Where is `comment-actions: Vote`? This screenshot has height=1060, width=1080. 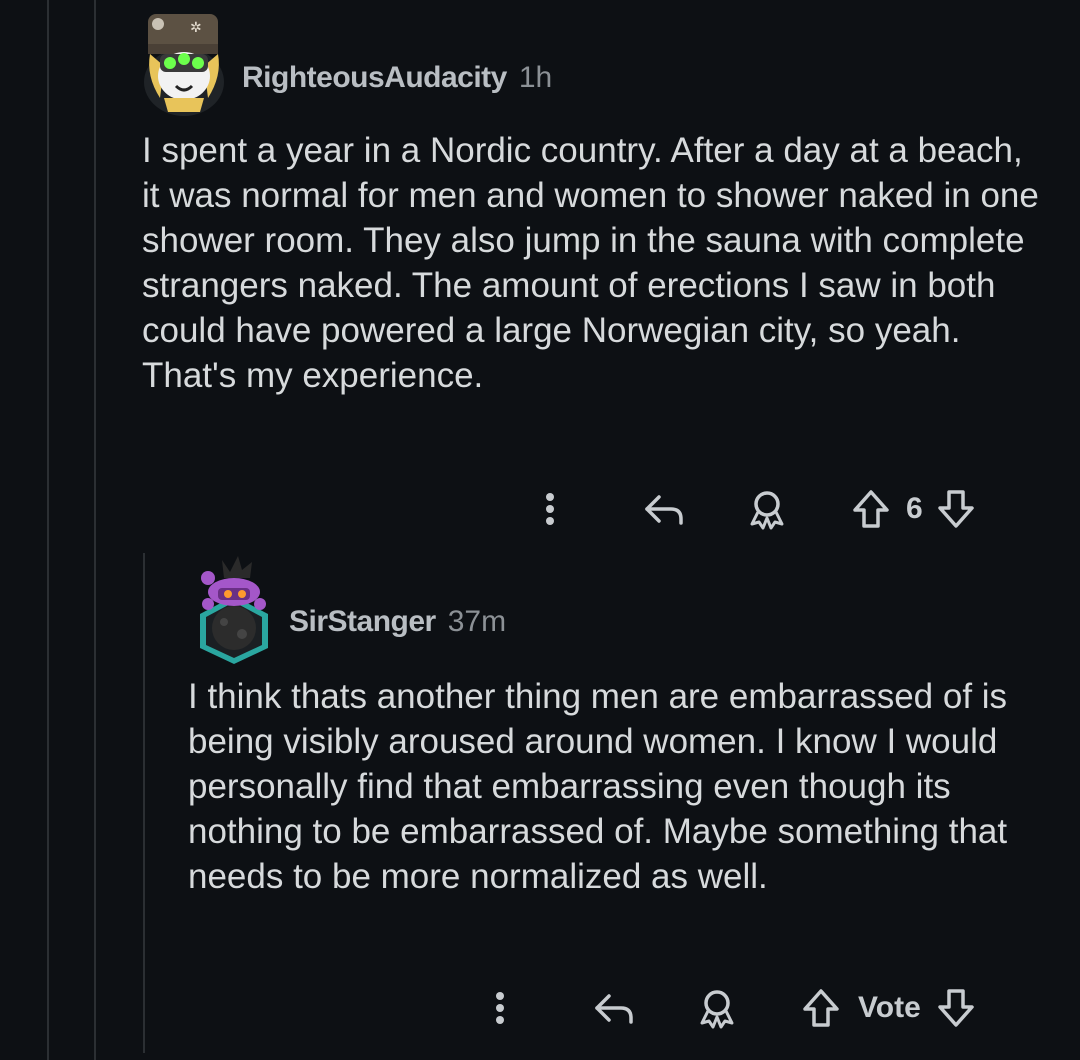
comment-actions: Vote is located at coordinates (729, 1008).